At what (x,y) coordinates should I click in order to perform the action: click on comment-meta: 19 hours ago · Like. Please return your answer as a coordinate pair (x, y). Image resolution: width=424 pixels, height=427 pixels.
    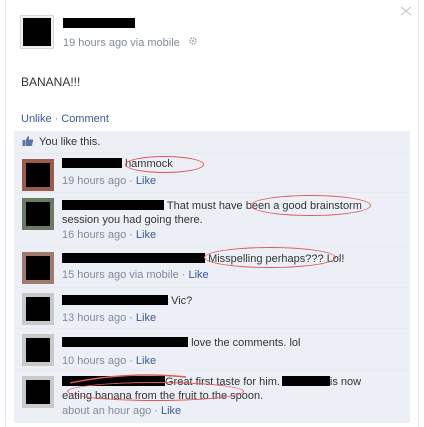
    Looking at the image, I should click on (109, 181).